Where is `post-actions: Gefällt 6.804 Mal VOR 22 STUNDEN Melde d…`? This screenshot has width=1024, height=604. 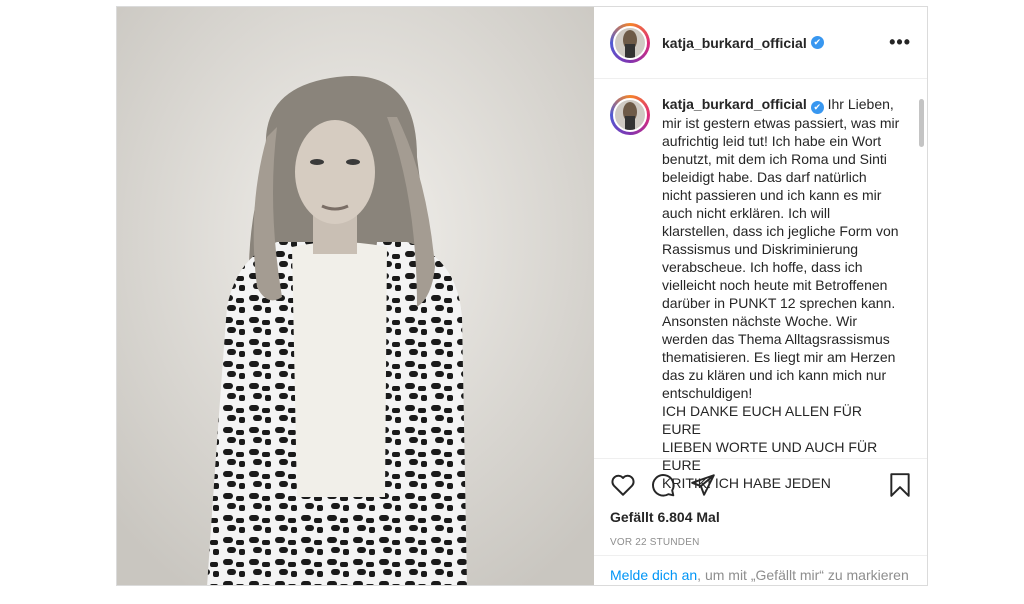
post-actions: Gefällt 6.804 Mal VOR 22 STUNDEN Melde d… is located at coordinates (760, 531).